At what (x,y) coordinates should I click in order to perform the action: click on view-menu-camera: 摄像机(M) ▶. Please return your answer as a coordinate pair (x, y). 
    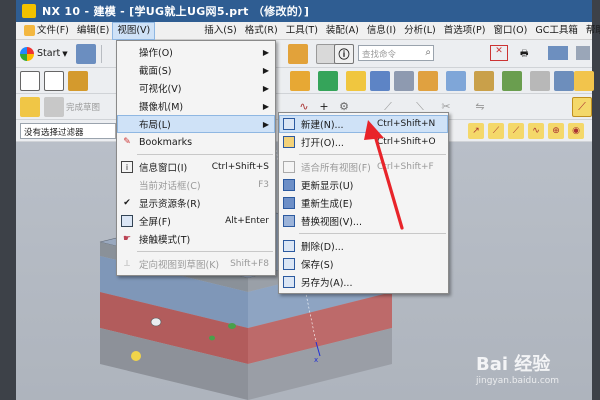
    Looking at the image, I should click on (196, 106).